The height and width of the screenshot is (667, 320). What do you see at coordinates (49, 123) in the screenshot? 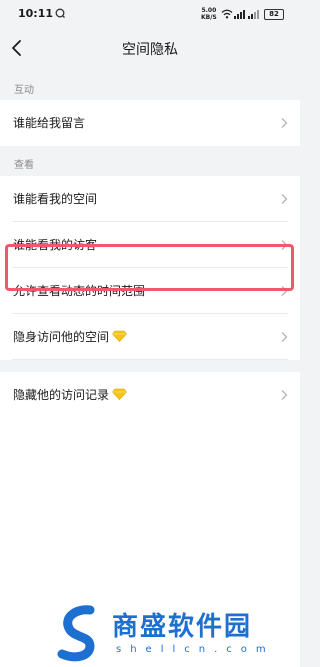
I see `setting-label: 谁能给我留言` at bounding box center [49, 123].